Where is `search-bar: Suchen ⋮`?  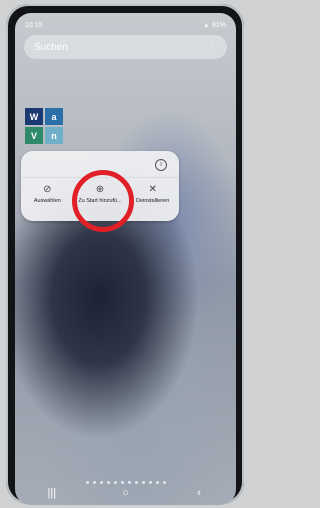 search-bar: Suchen ⋮ is located at coordinates (125, 47).